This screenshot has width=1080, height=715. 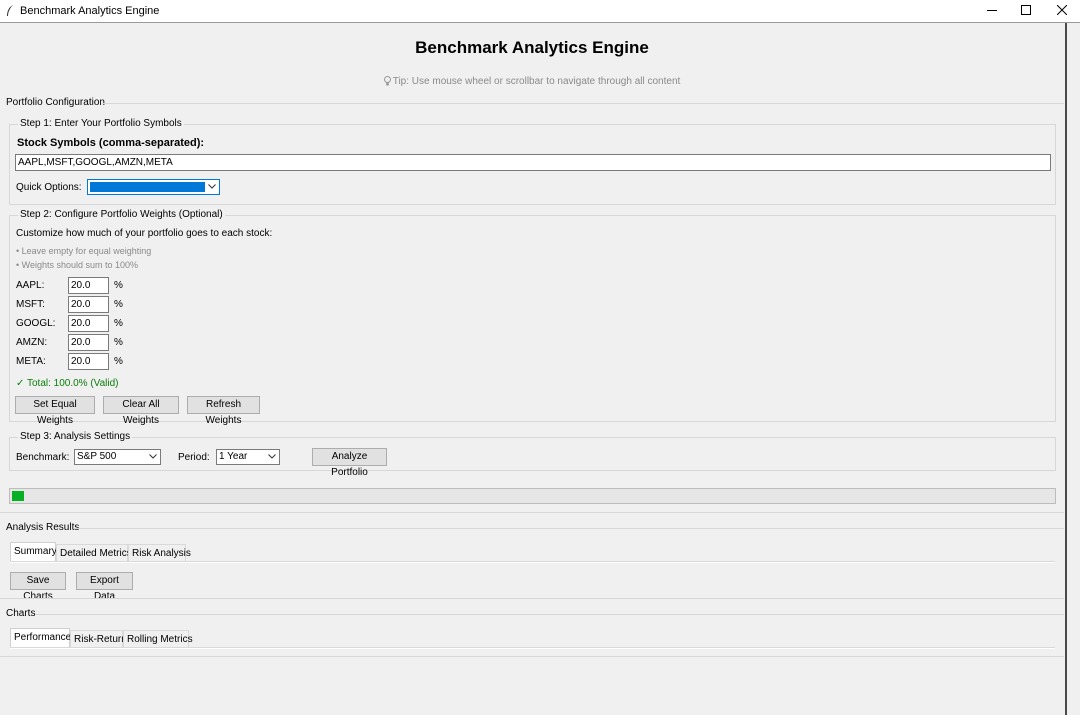 What do you see at coordinates (532, 554) in the screenshot?
I see `results-tabbar: Summary Detailed Metrics Risk Analysis` at bounding box center [532, 554].